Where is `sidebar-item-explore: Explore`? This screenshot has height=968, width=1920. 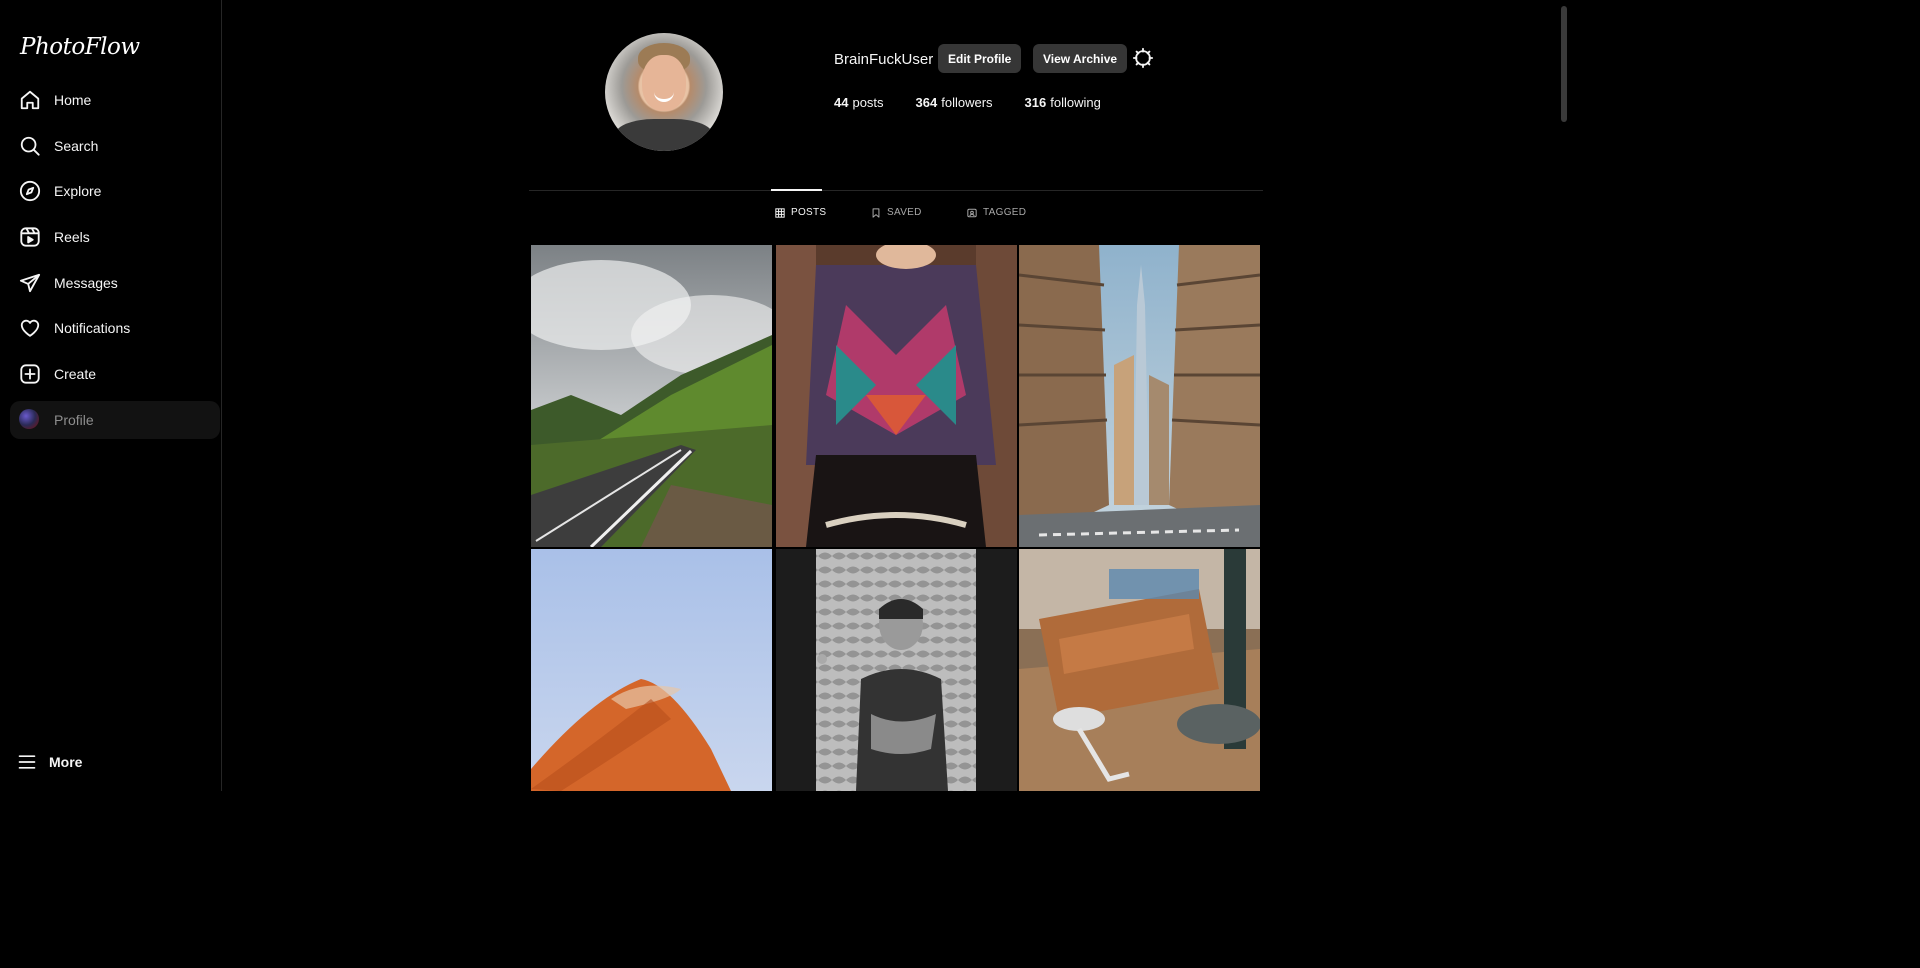 sidebar-item-explore: Explore is located at coordinates (115, 191).